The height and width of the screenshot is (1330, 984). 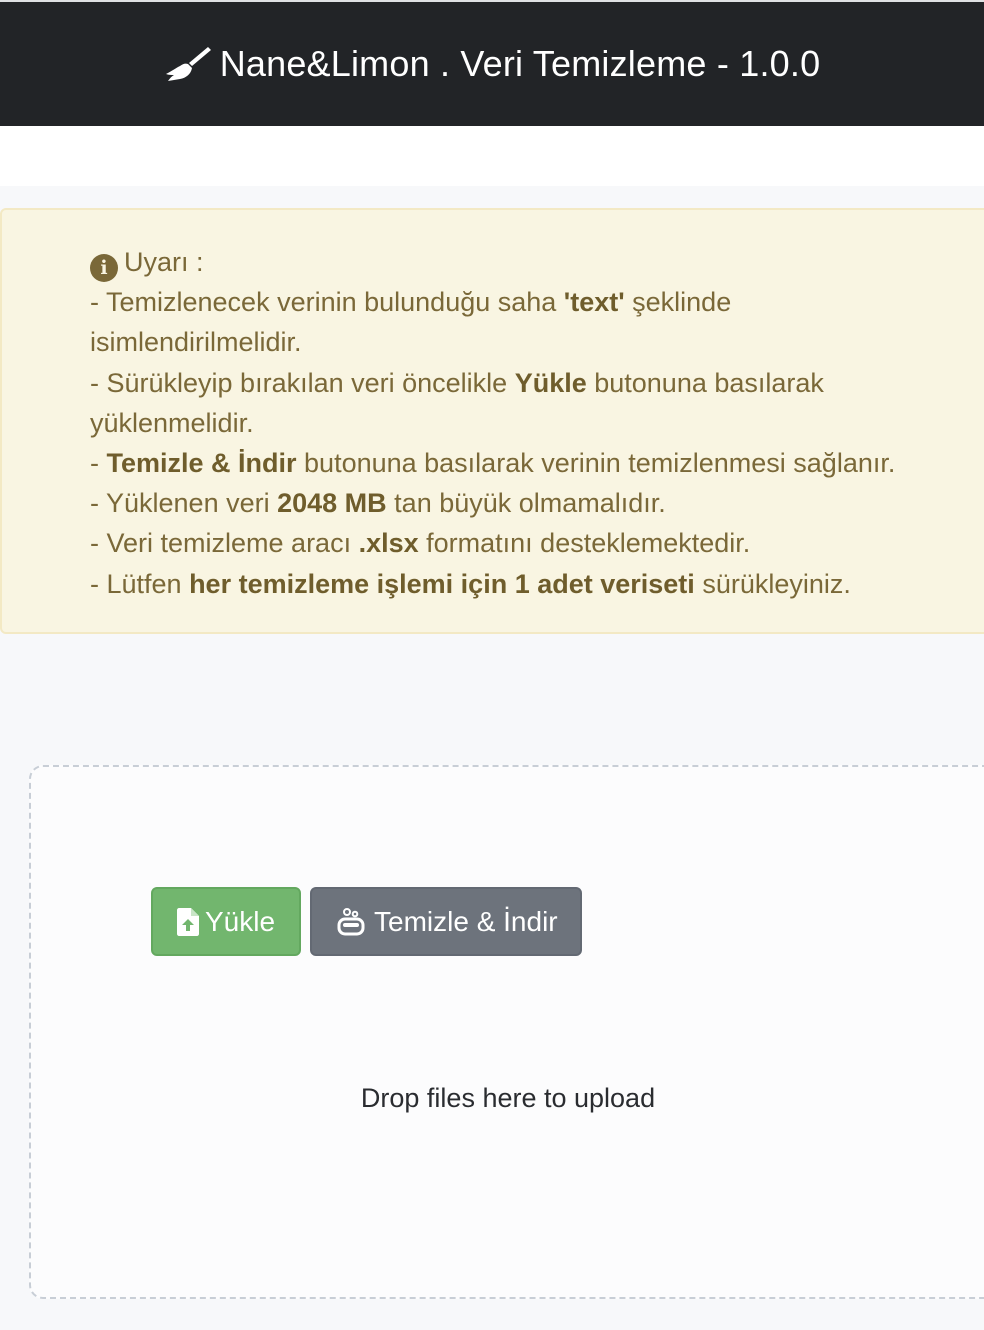 What do you see at coordinates (520, 63) in the screenshot?
I see `navbar-title: Nane&Limon . Veri Temizleme - 1.0.0` at bounding box center [520, 63].